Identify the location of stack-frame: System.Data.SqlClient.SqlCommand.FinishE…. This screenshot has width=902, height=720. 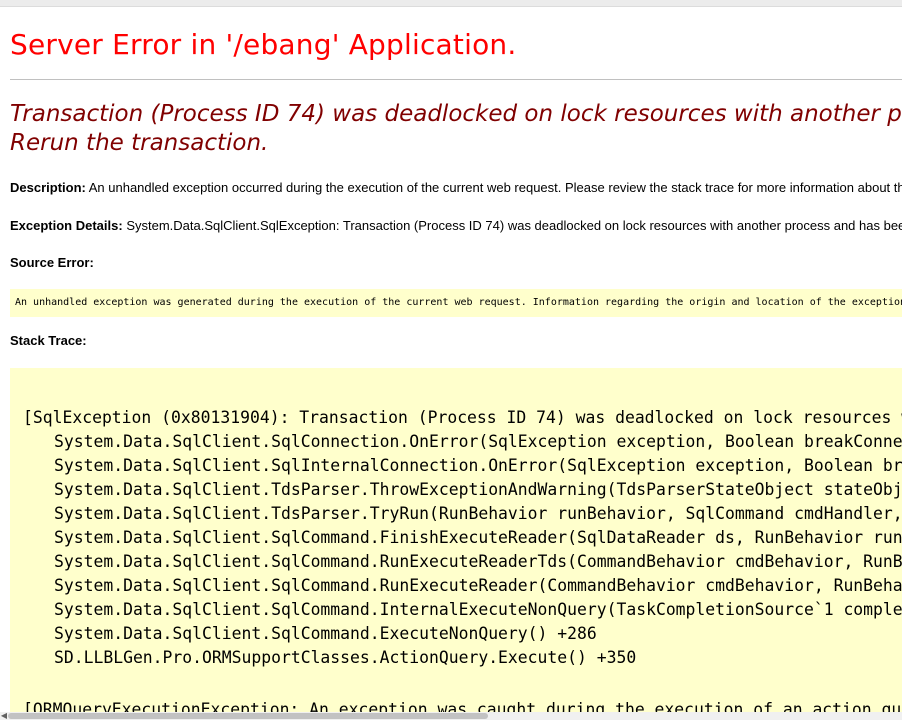
(478, 537).